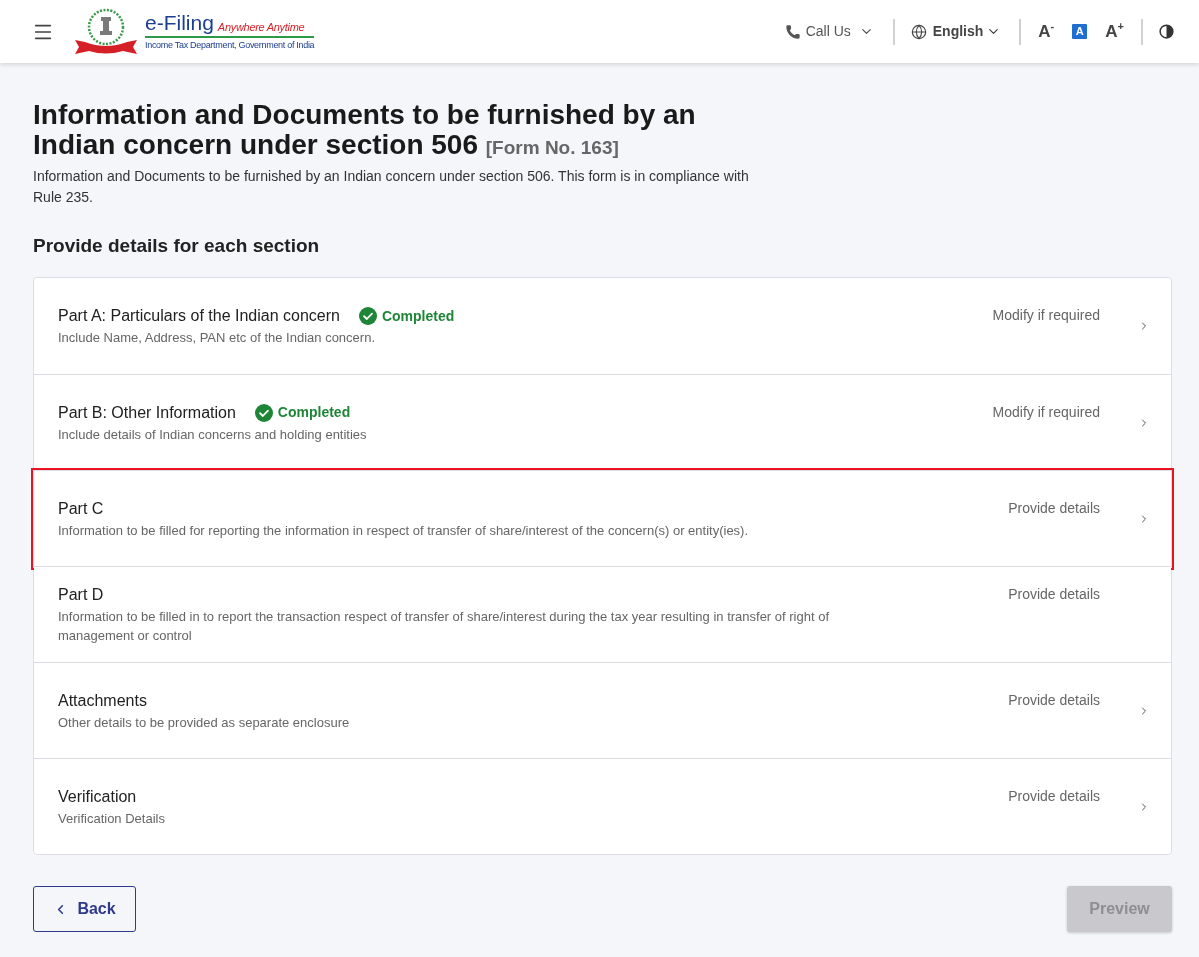 Image resolution: width=1199 pixels, height=957 pixels. Describe the element at coordinates (106, 31) in the screenshot. I see `emblem-icon` at that location.